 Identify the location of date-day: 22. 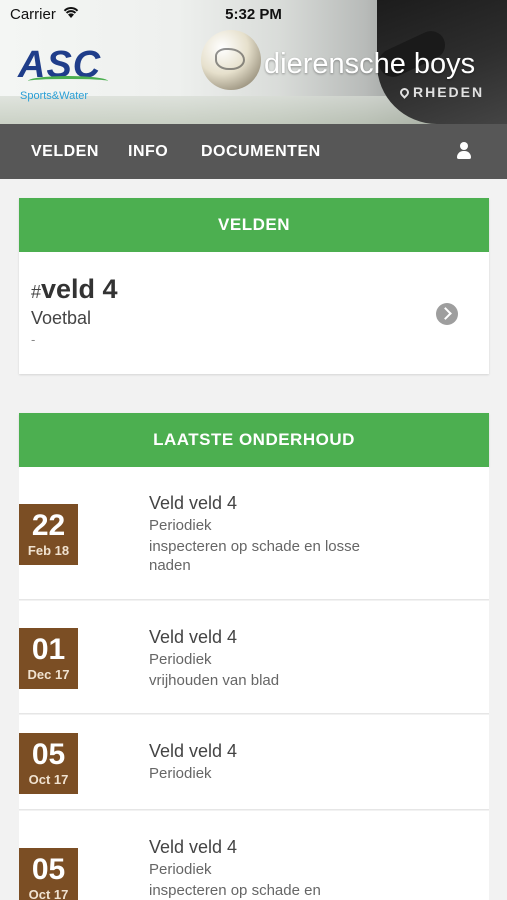
(48, 525).